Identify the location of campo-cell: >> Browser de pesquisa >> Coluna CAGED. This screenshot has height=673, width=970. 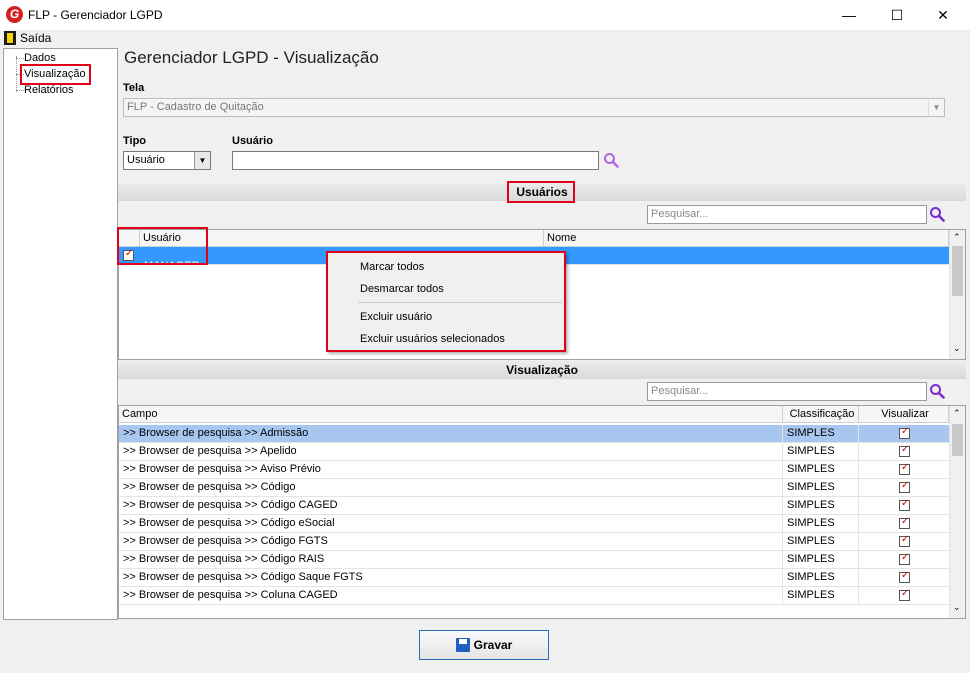
(451, 596).